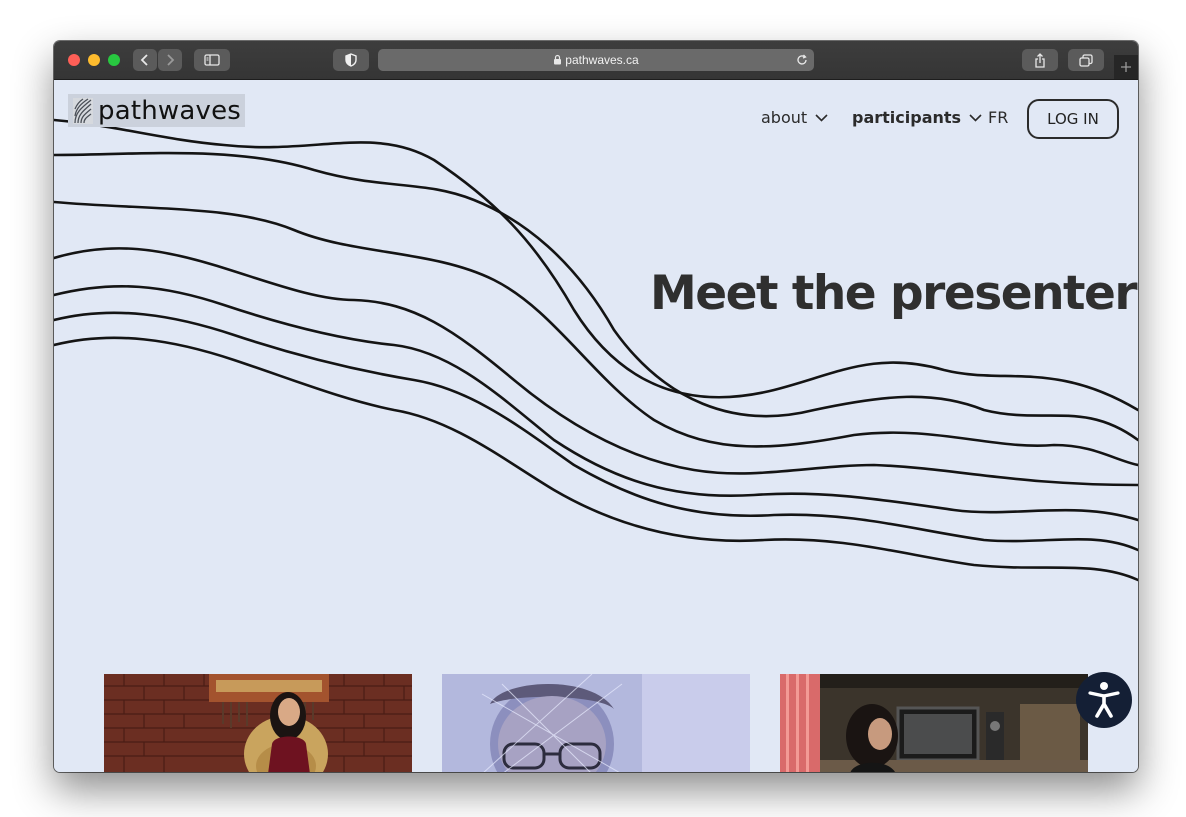  I want to click on language-toggle-fr: FR, so click(998, 117).